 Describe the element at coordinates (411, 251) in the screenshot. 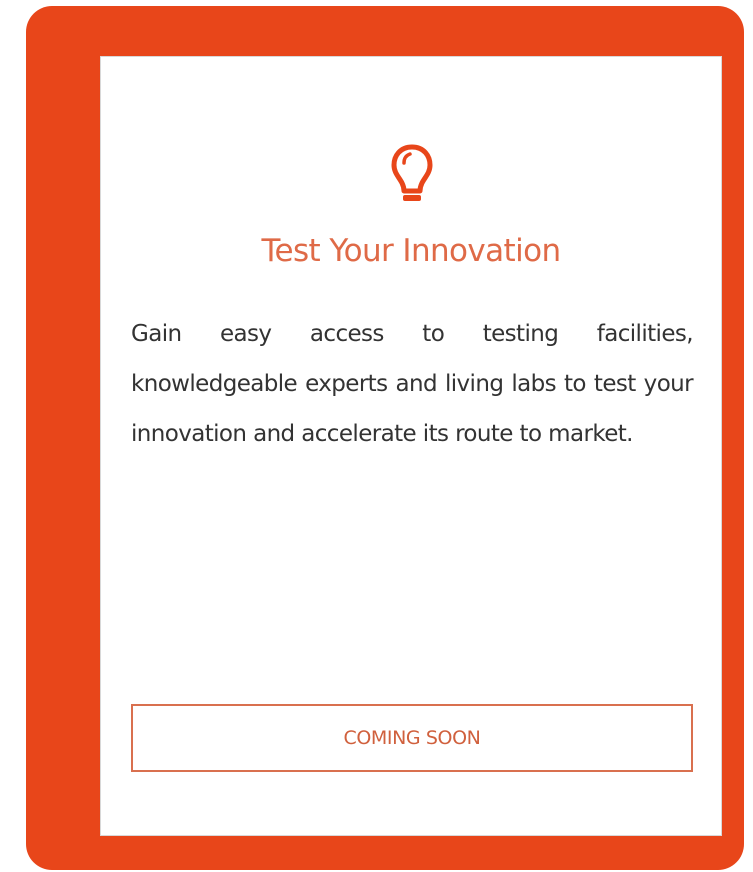

I see `card-title: Test Your Innovation` at that location.